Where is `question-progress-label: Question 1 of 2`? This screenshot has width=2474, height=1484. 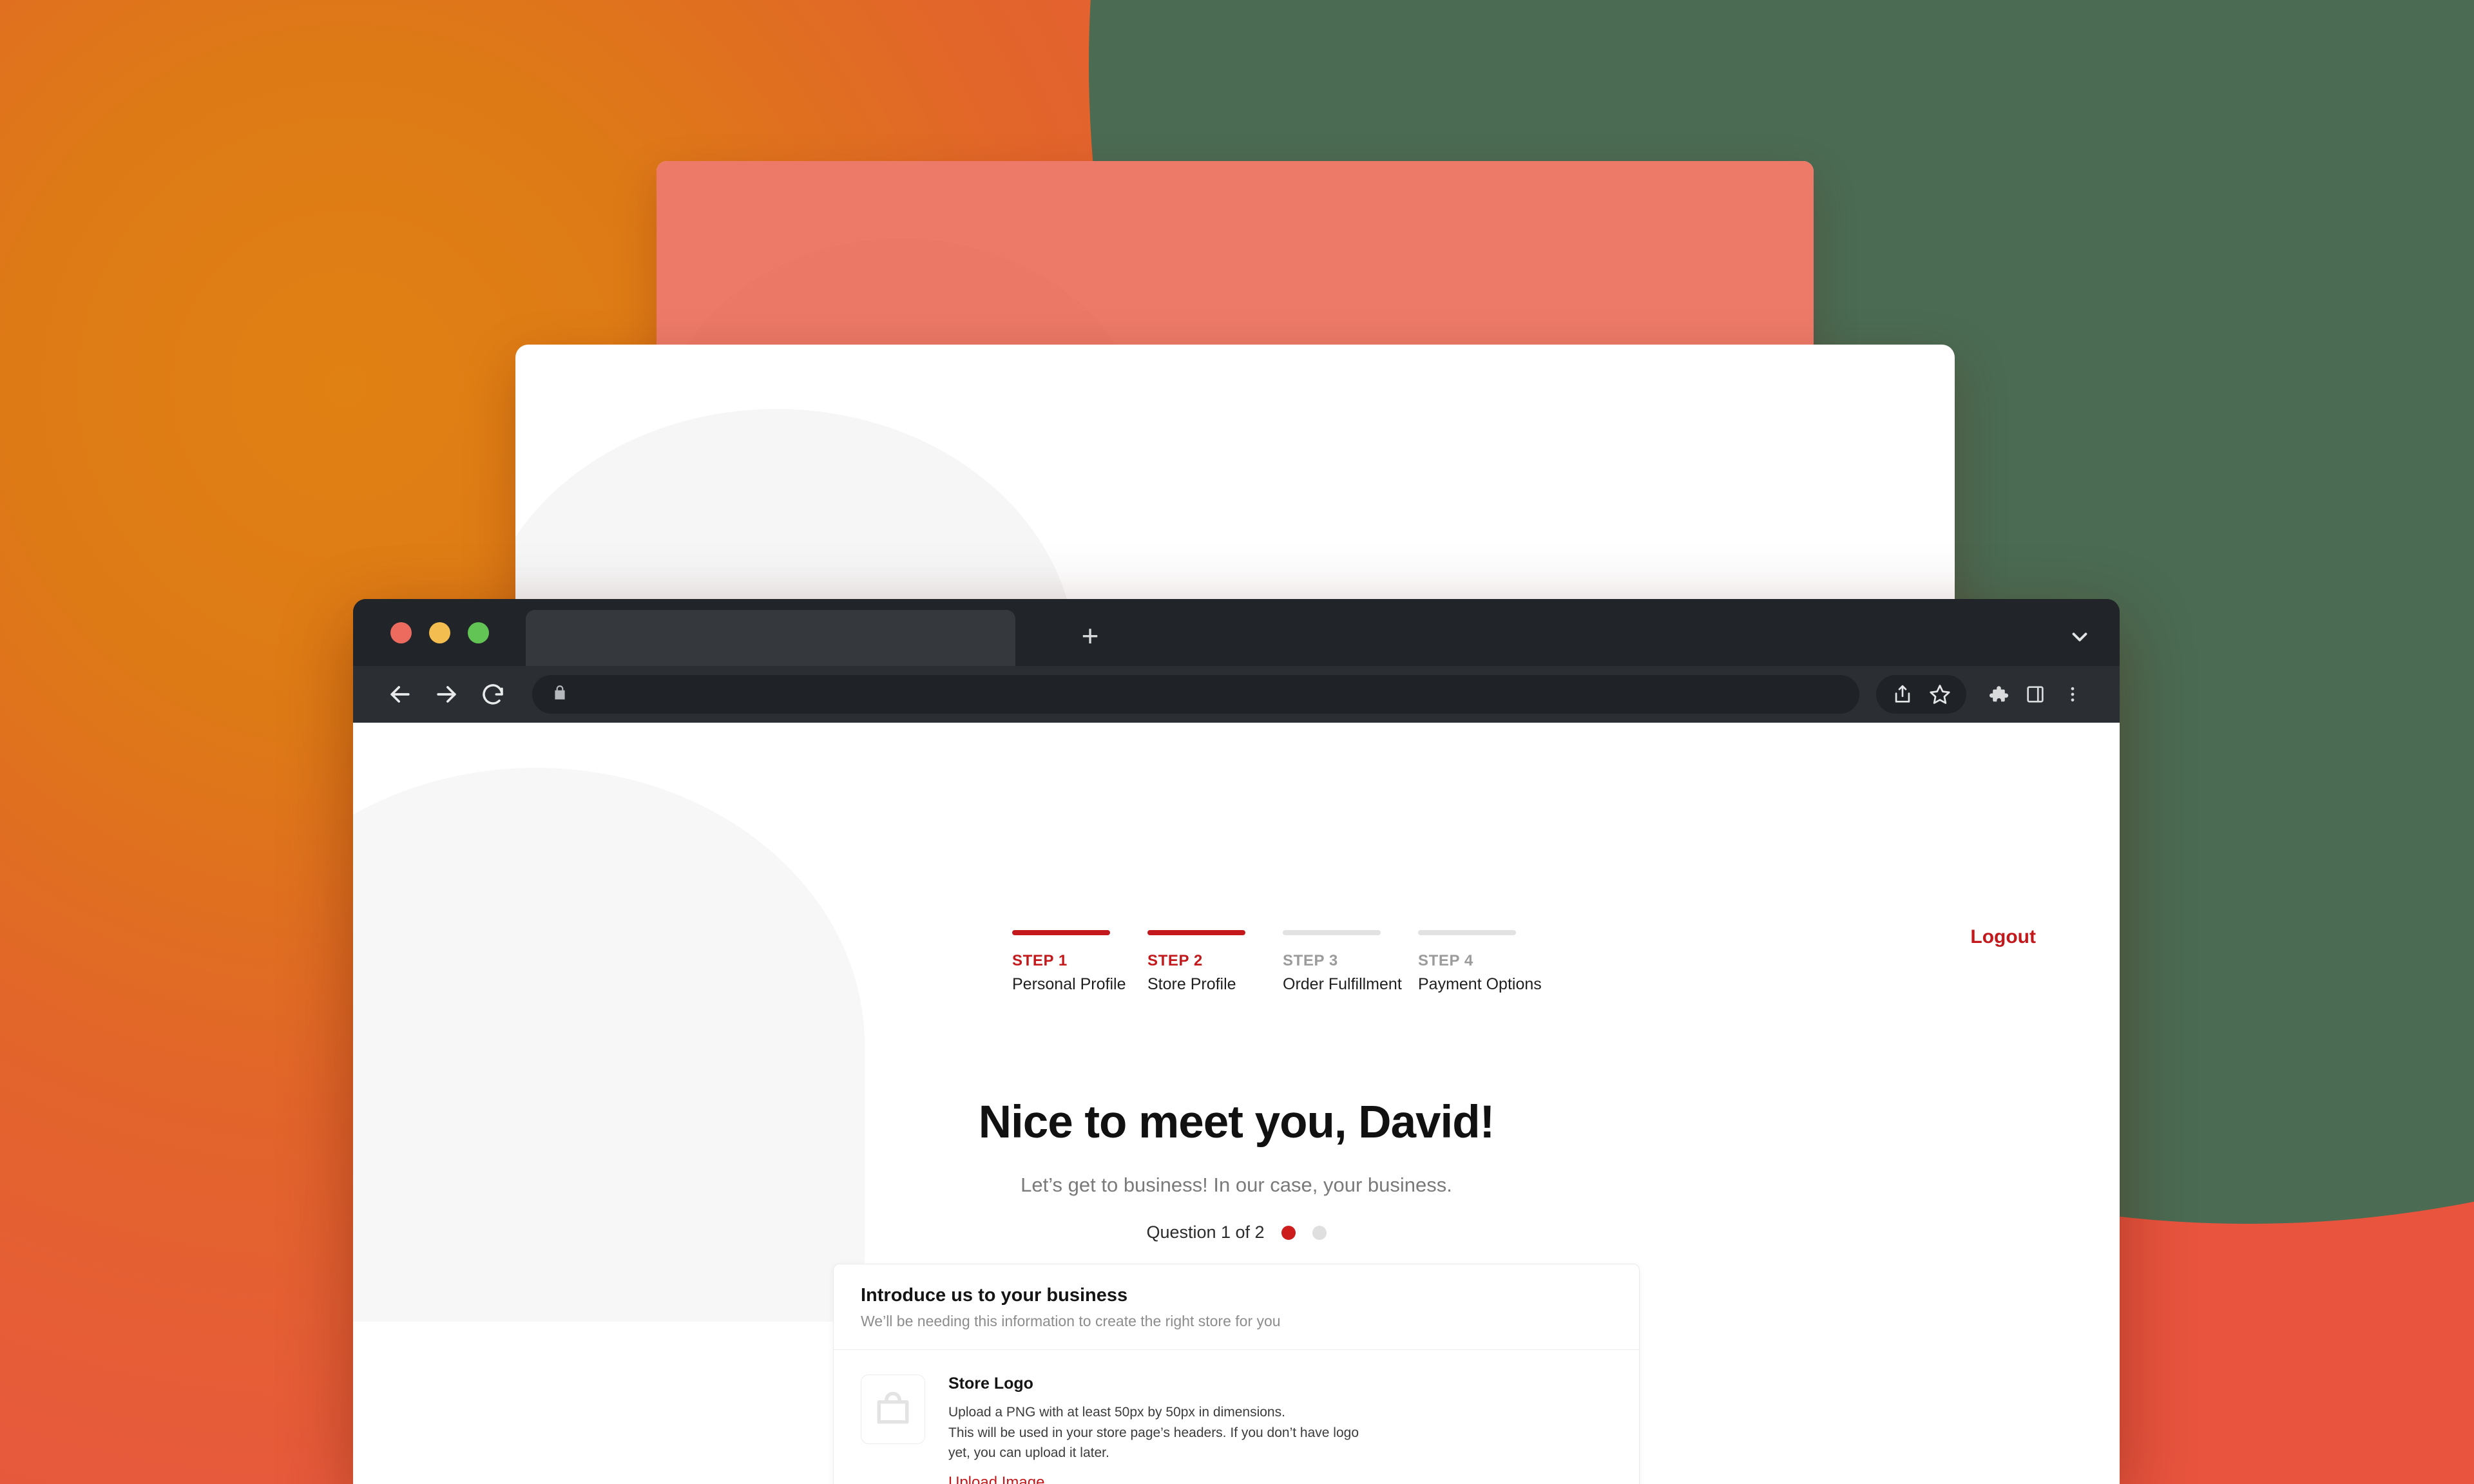
question-progress-label: Question 1 of 2 is located at coordinates (1205, 1232).